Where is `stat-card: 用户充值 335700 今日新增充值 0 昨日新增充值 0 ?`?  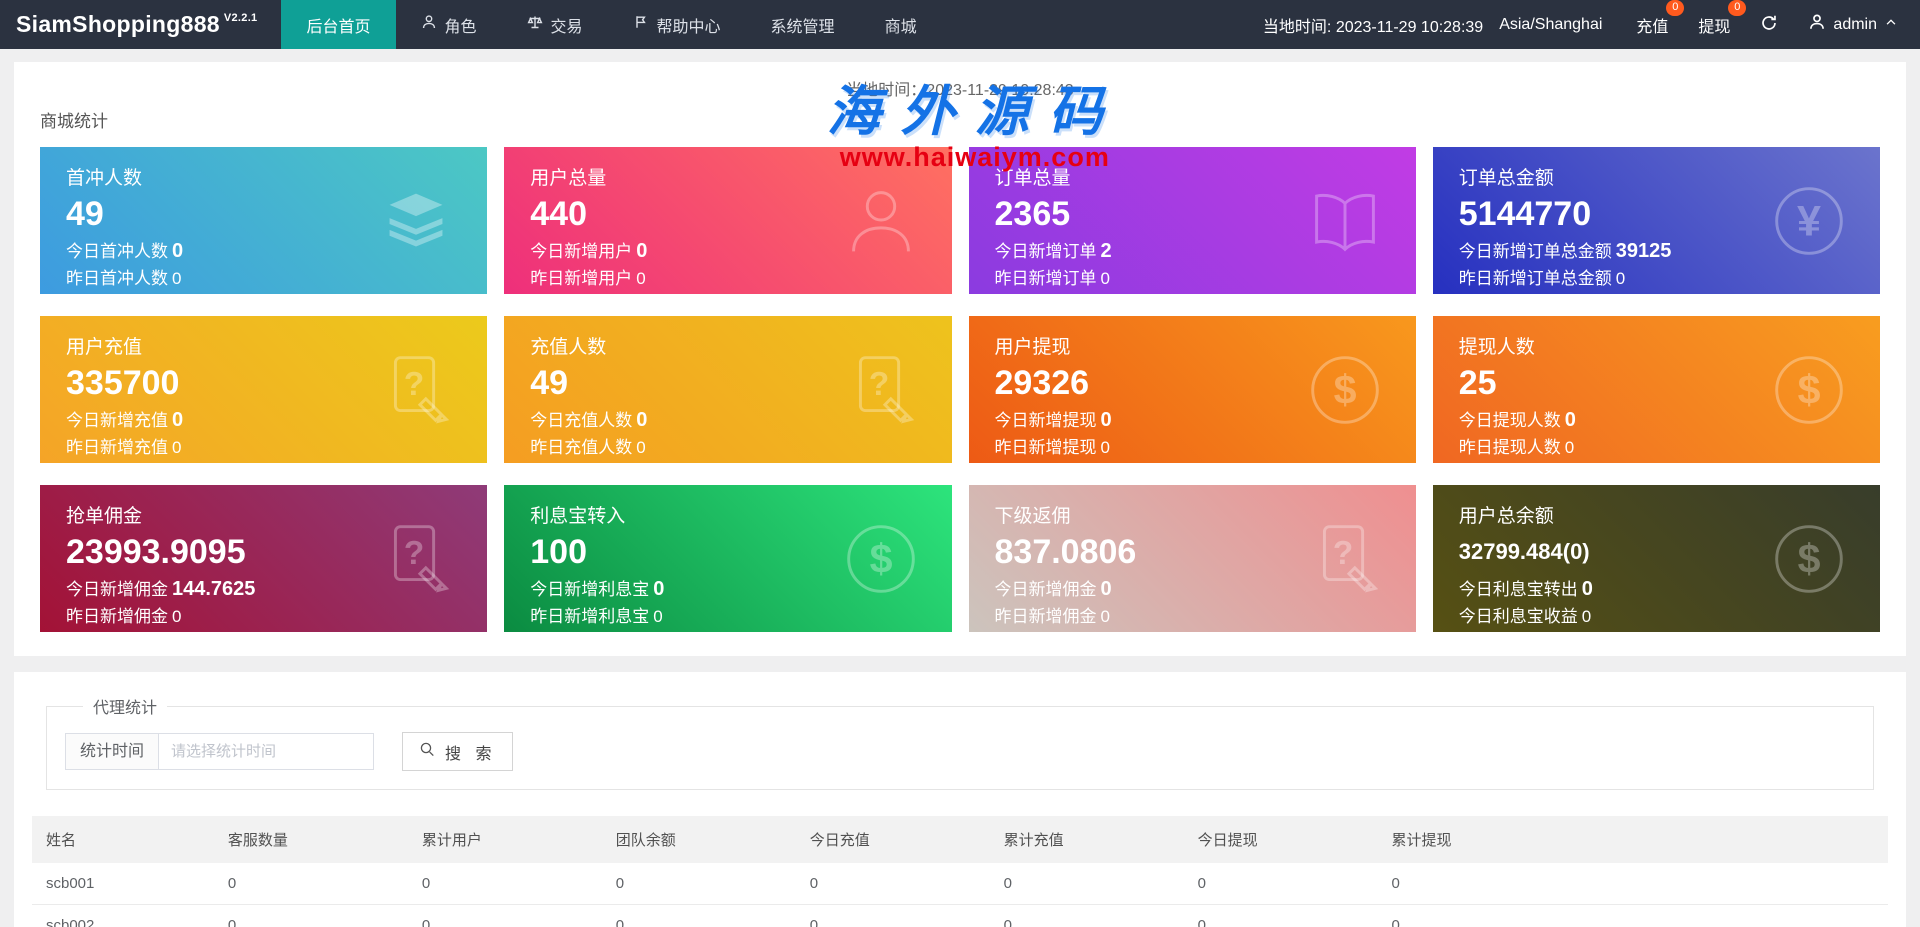 stat-card: 用户充值 335700 今日新增充值 0 昨日新增充值 0 ? is located at coordinates (264, 389).